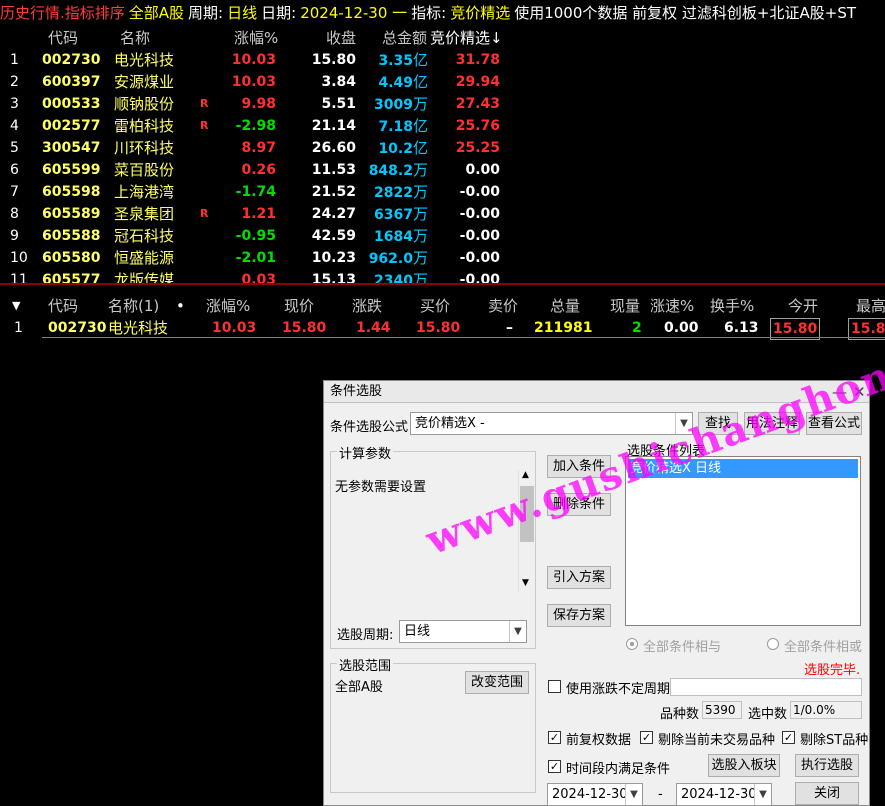 Image resolution: width=885 pixels, height=806 pixels. Describe the element at coordinates (450, 423) in the screenshot. I see `formula-value: 竞价精选X -` at that location.